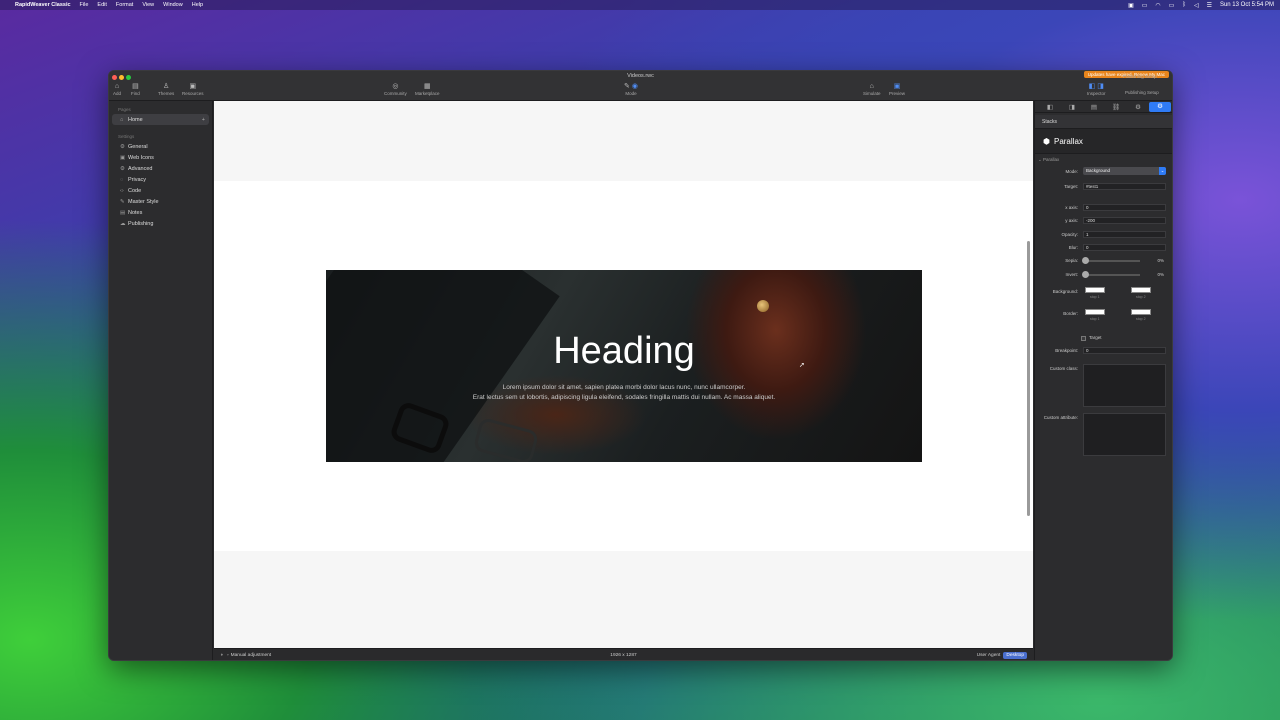 The height and width of the screenshot is (720, 1280). I want to click on menu-window: Window, so click(173, 5).